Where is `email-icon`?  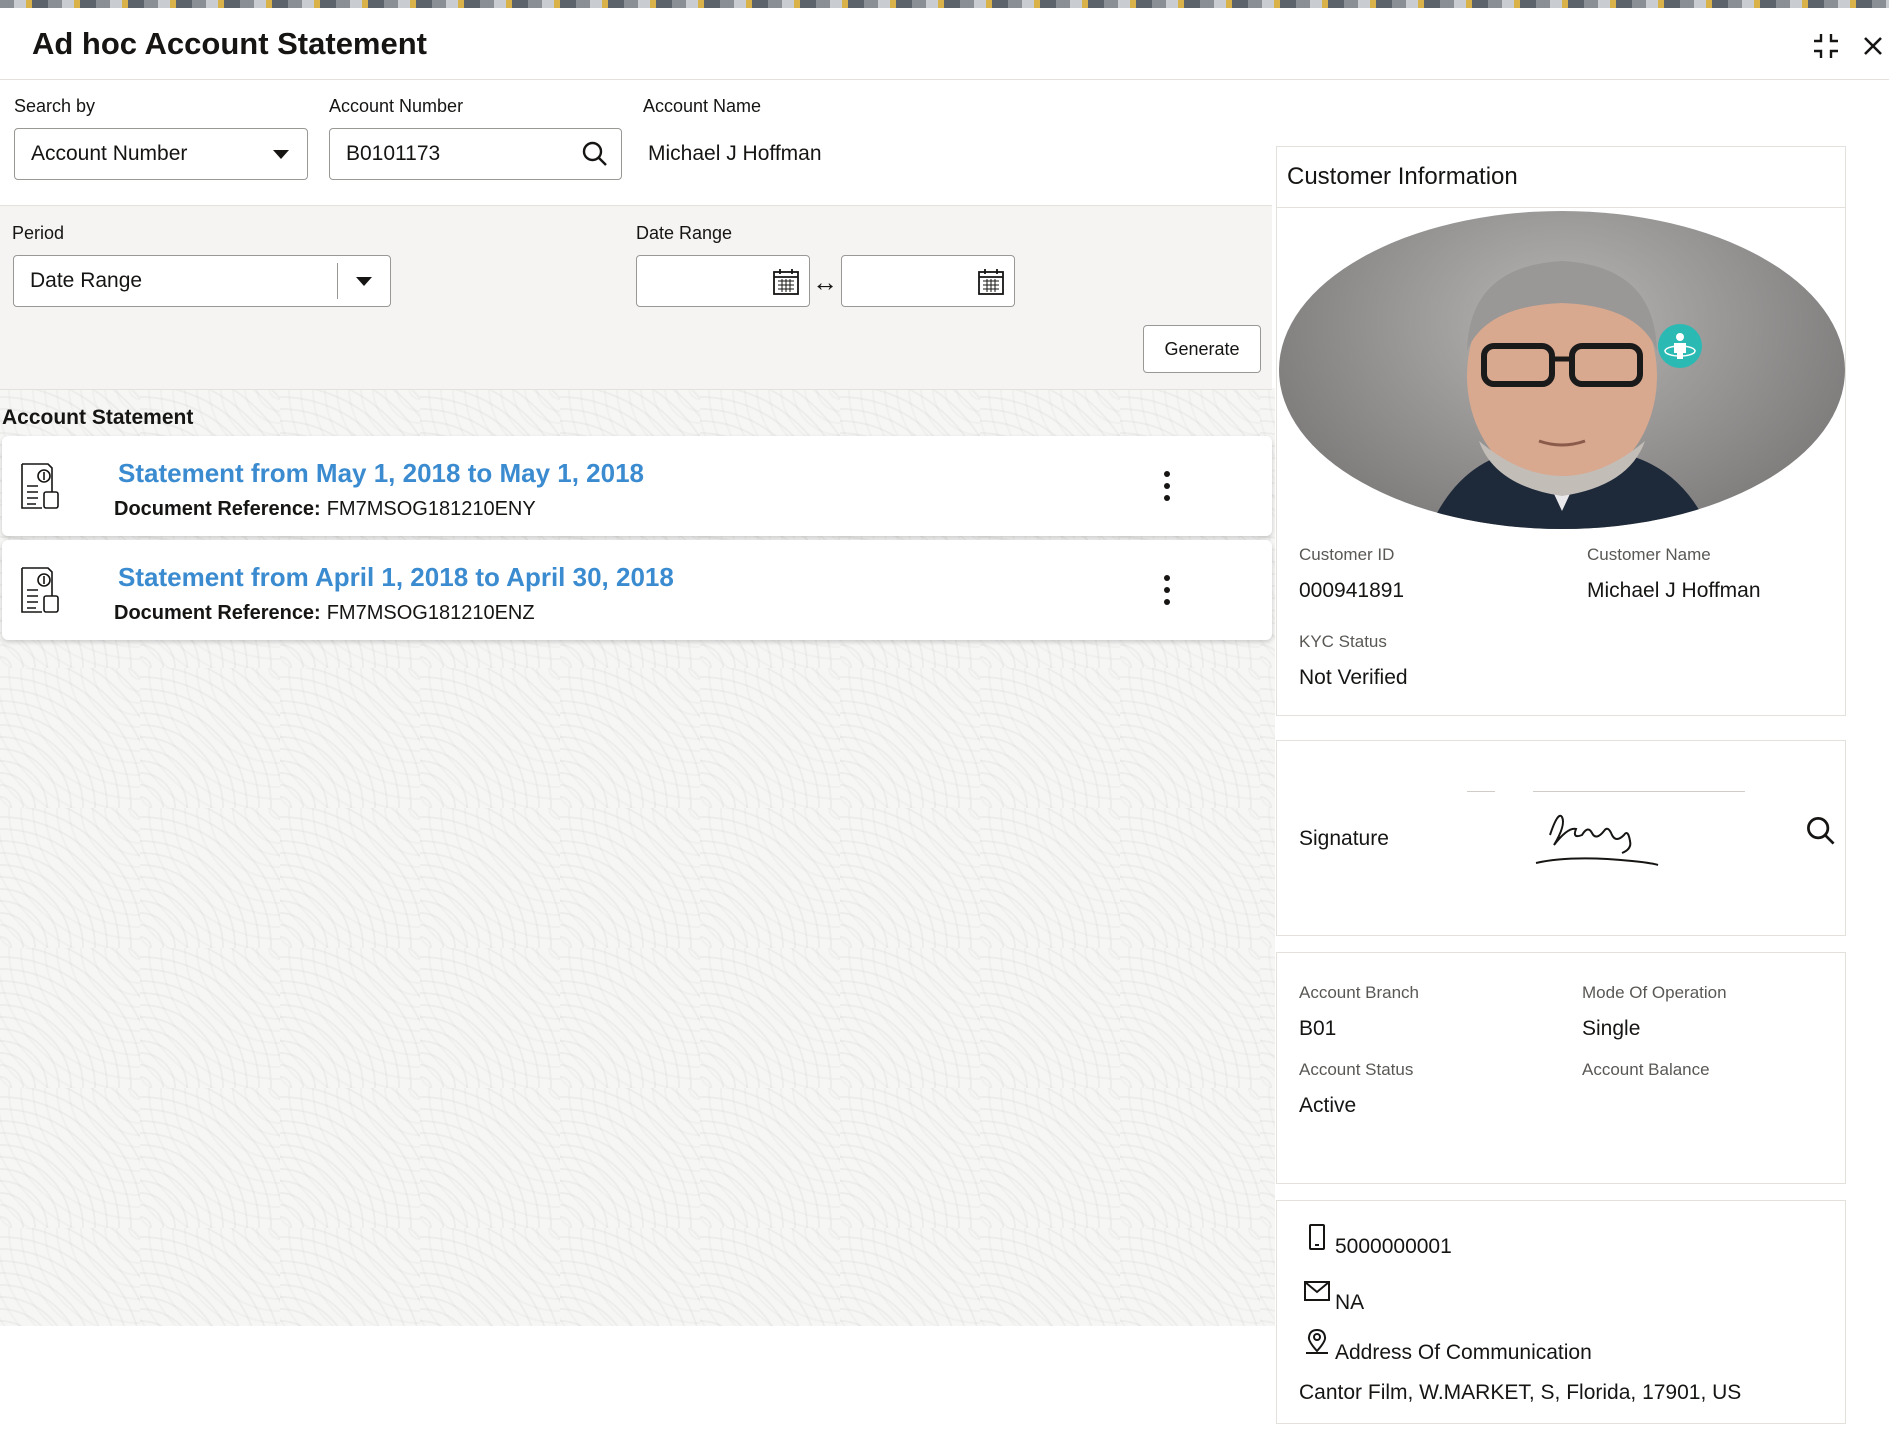 email-icon is located at coordinates (1317, 1291).